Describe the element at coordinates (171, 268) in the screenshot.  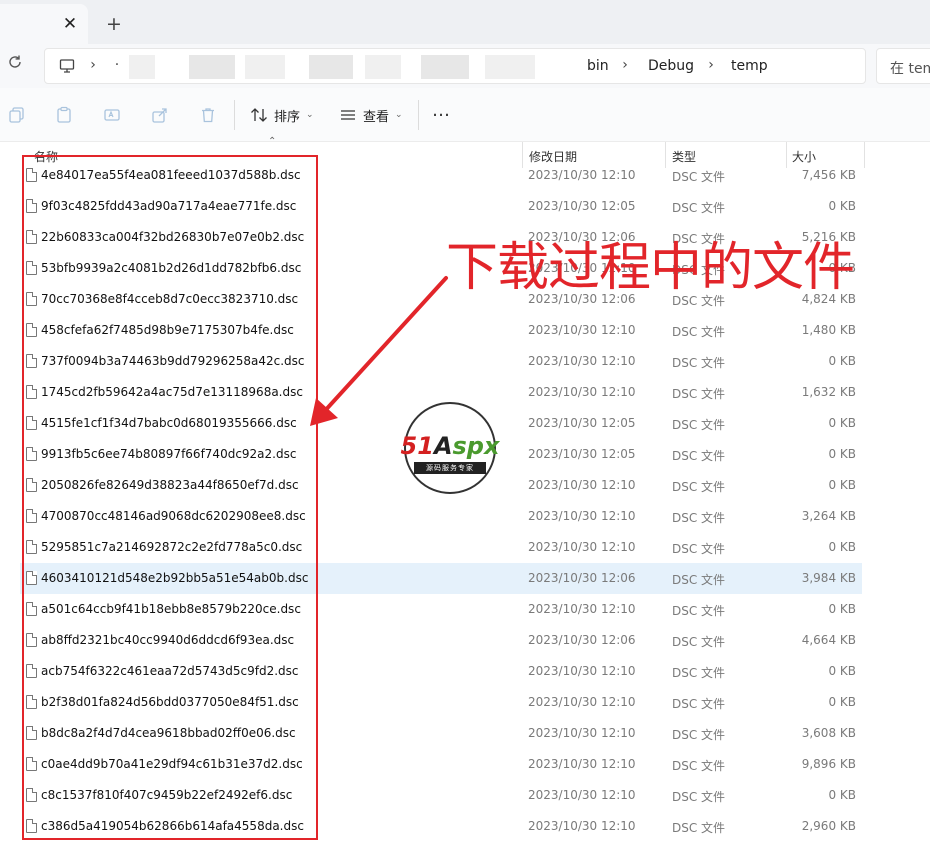
I see `file-name: 53bfb9939a2c4081b2d26d1dd782bfb6.dsc` at that location.